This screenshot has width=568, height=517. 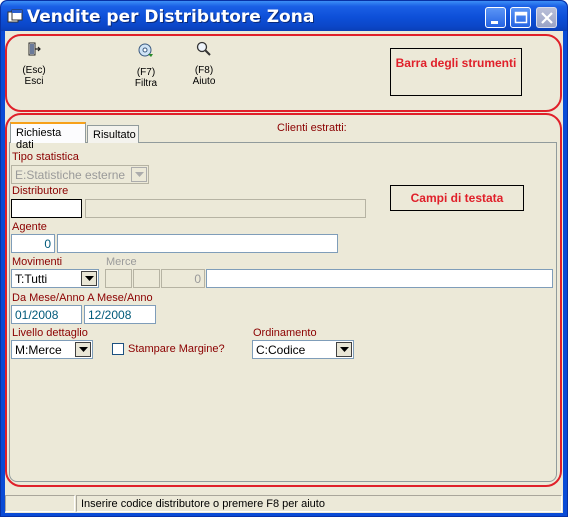 I want to click on ordinamento-select: C:Codice, so click(x=303, y=349).